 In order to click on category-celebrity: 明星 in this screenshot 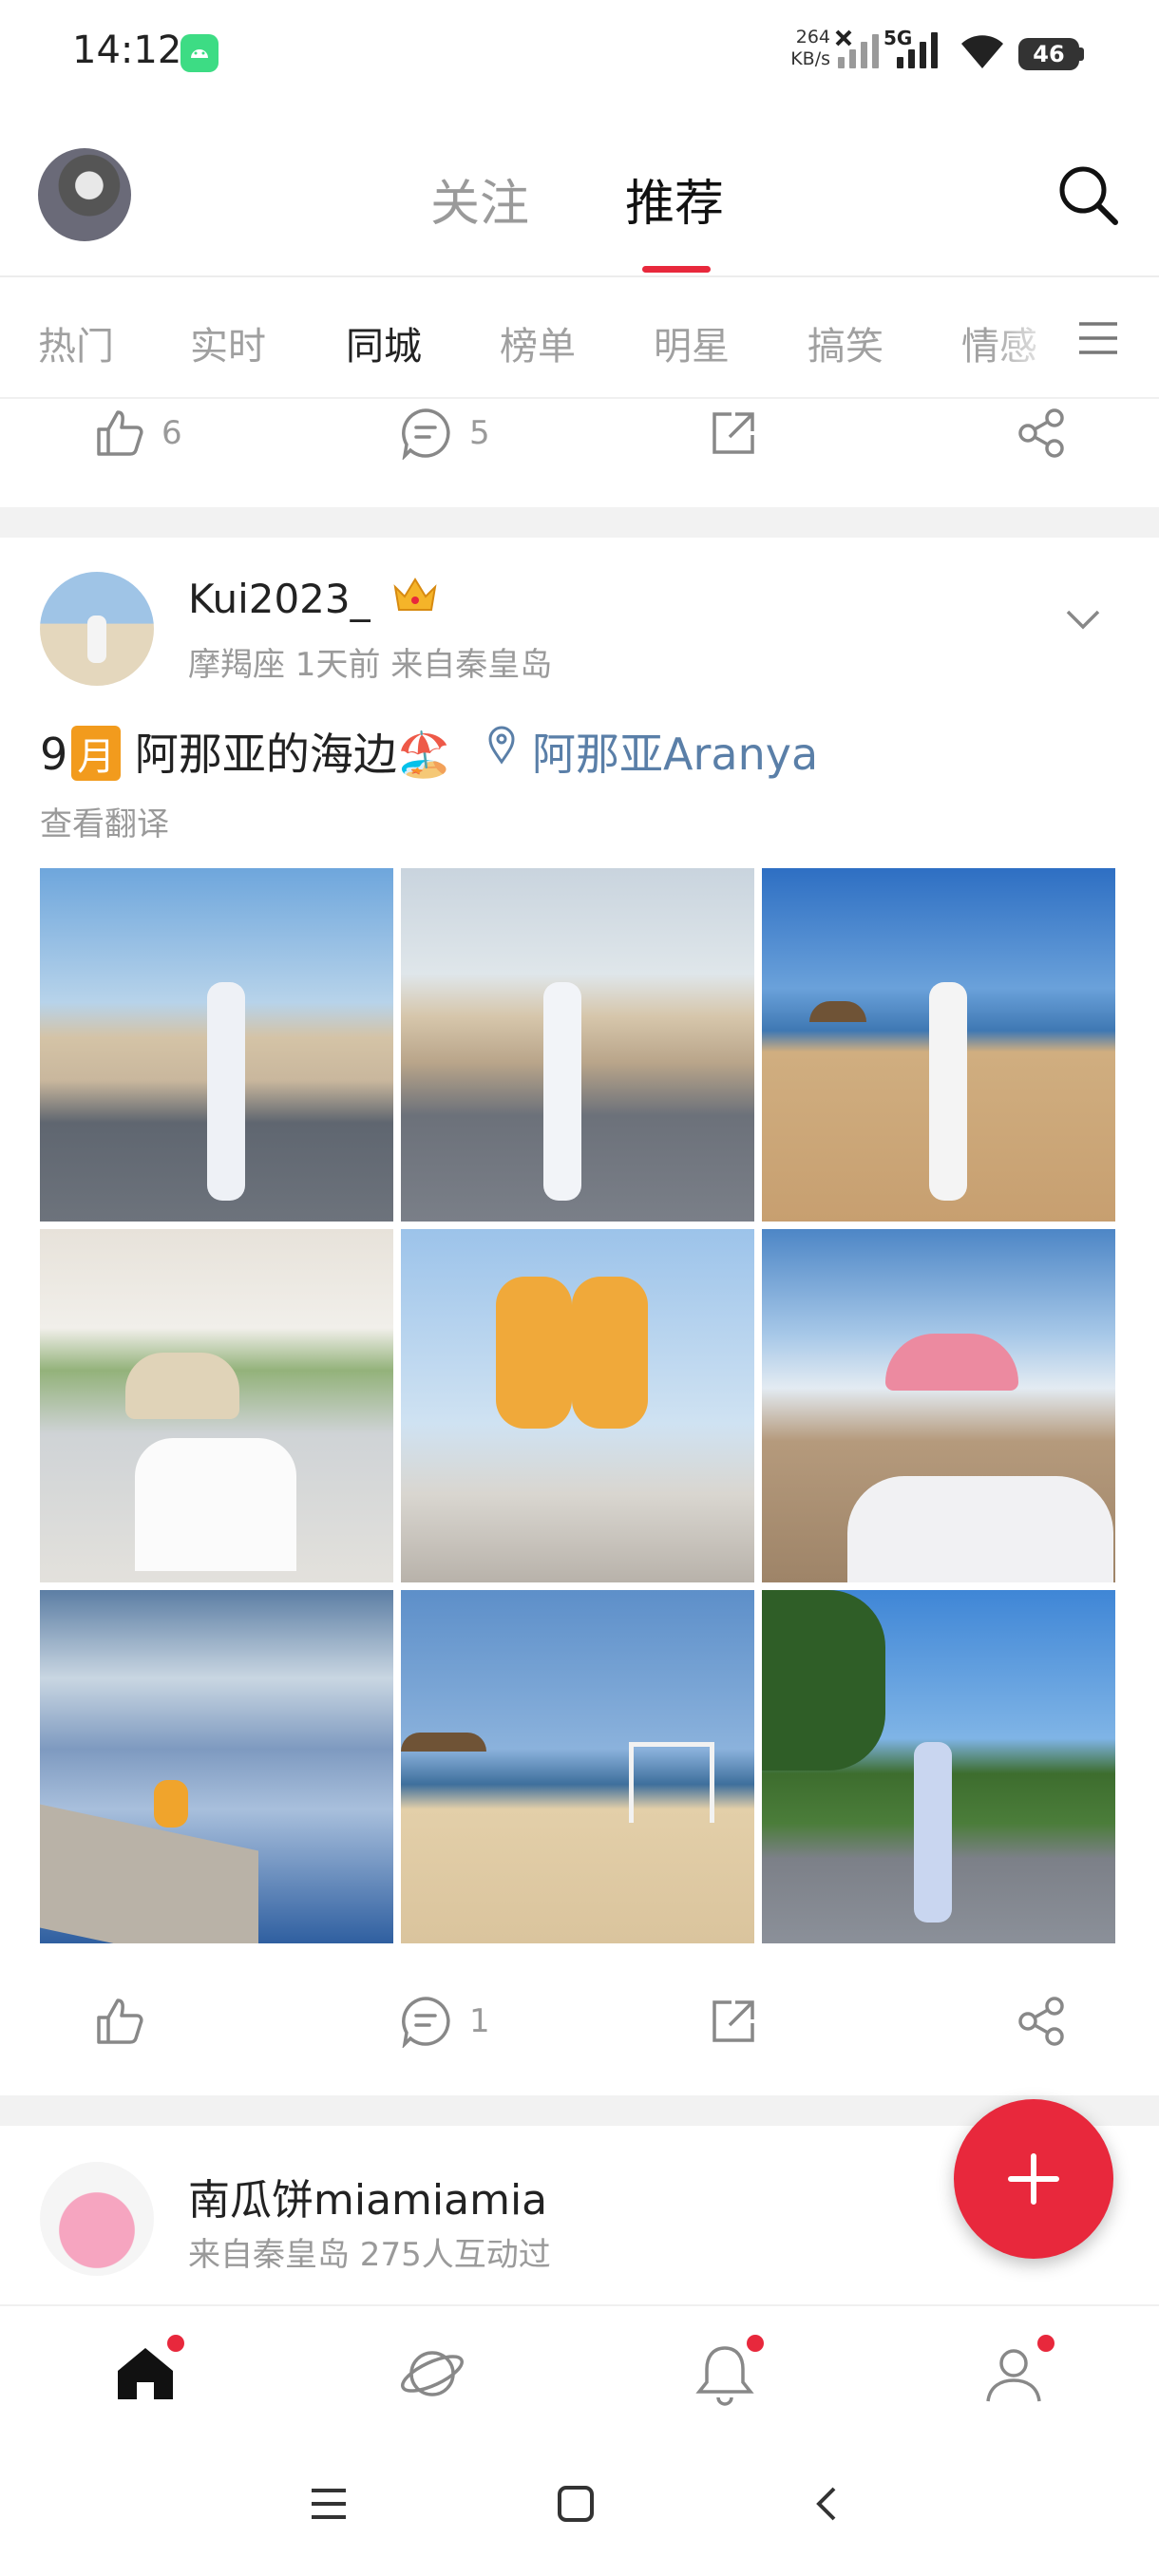, I will do `click(692, 342)`.